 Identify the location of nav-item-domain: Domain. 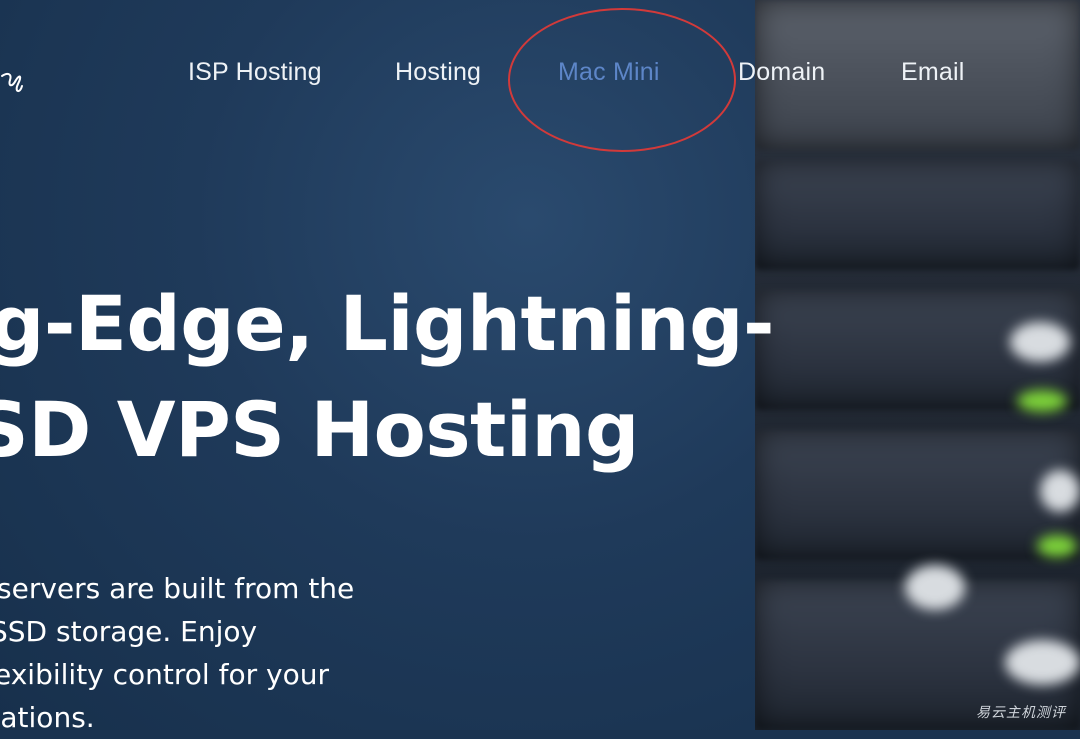
(781, 72).